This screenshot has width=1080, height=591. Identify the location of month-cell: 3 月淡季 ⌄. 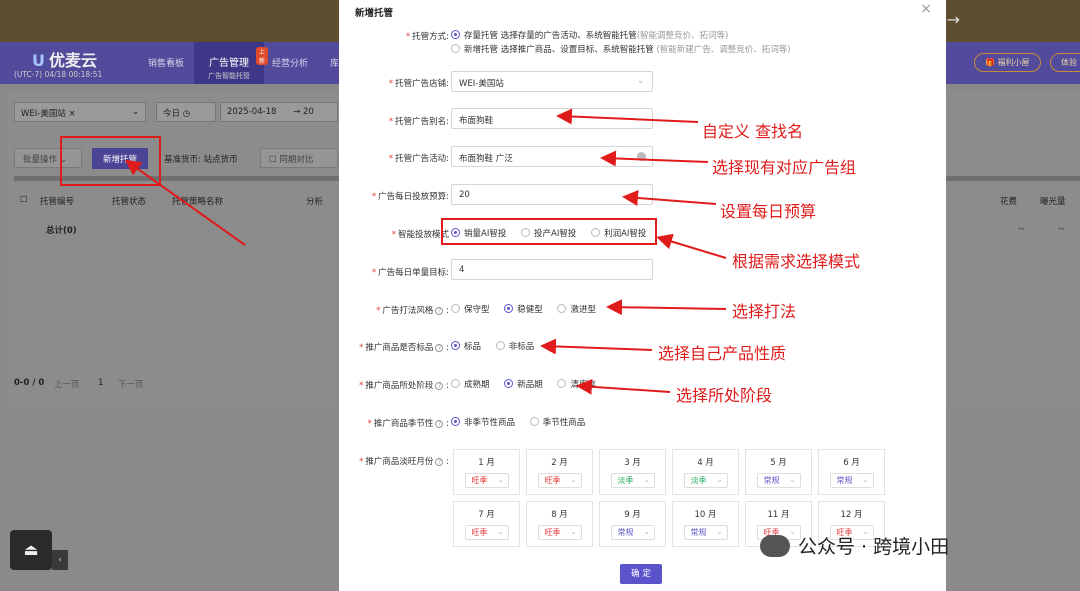
(632, 472).